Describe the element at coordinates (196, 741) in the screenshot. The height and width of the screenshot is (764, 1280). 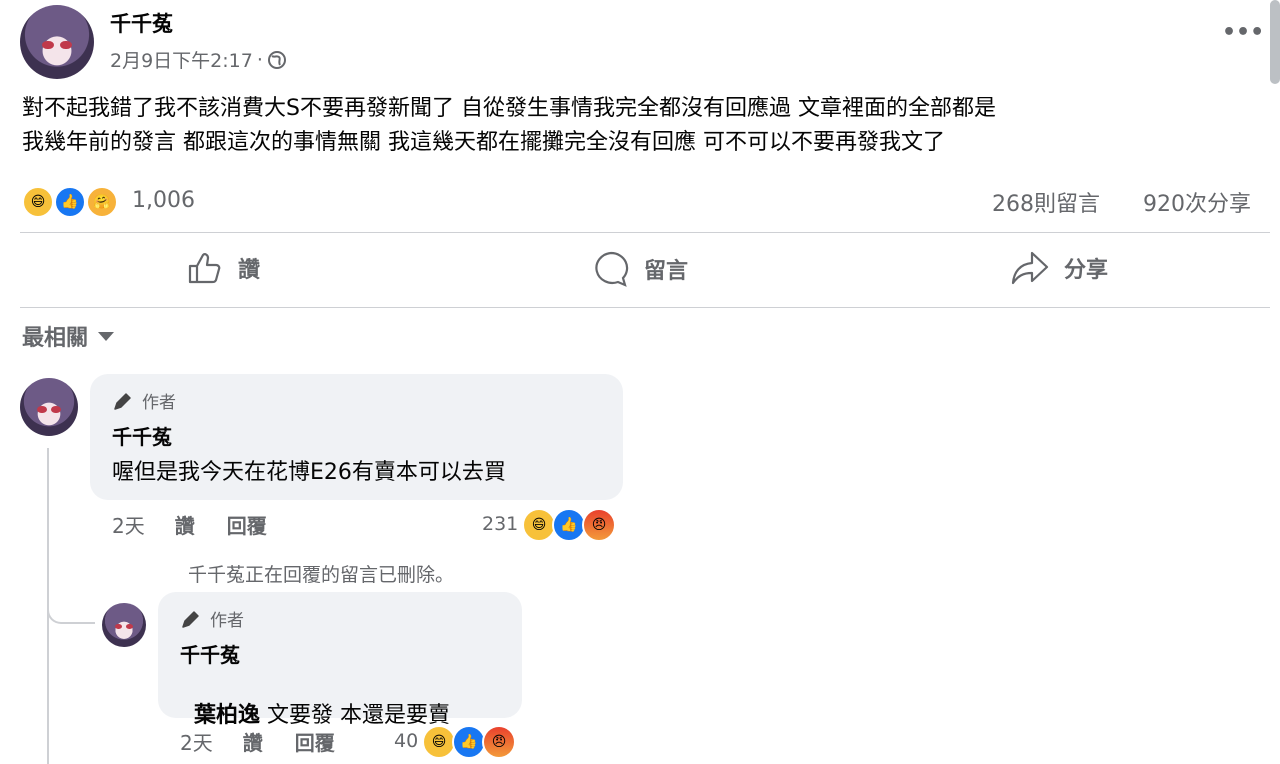
I see `reply-time: 2天` at that location.